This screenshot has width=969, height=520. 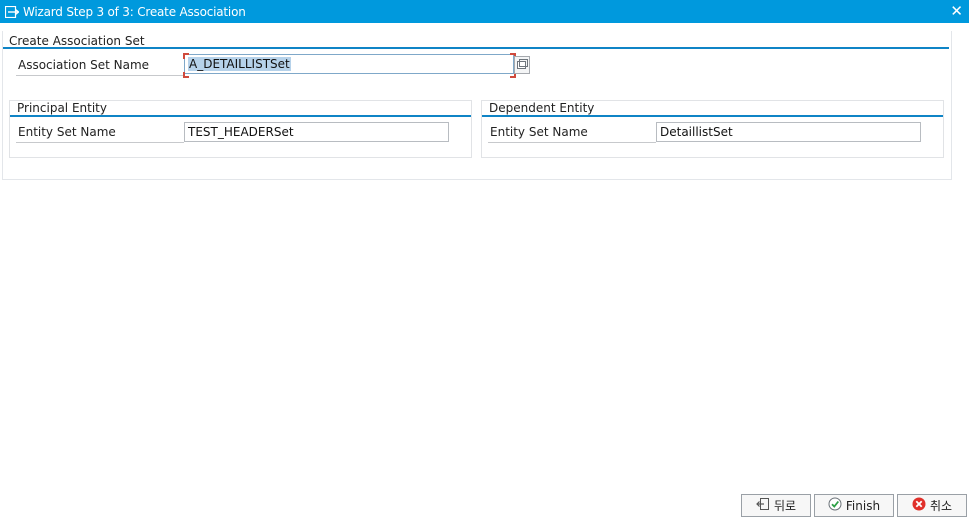 What do you see at coordinates (570, 132) in the screenshot?
I see `dependent-entity-set-label: Entity Set Name` at bounding box center [570, 132].